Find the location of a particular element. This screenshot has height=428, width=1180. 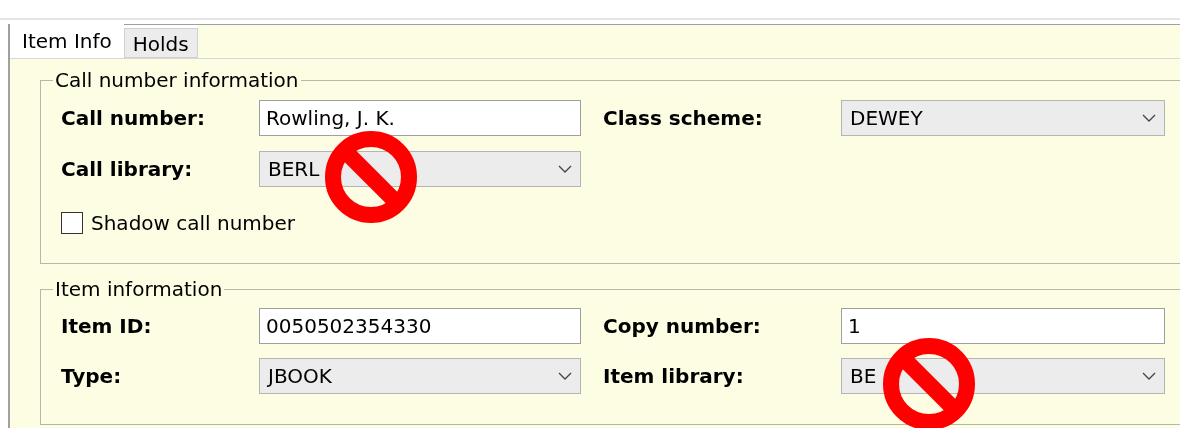

group-title: Item information is located at coordinates (139, 289).